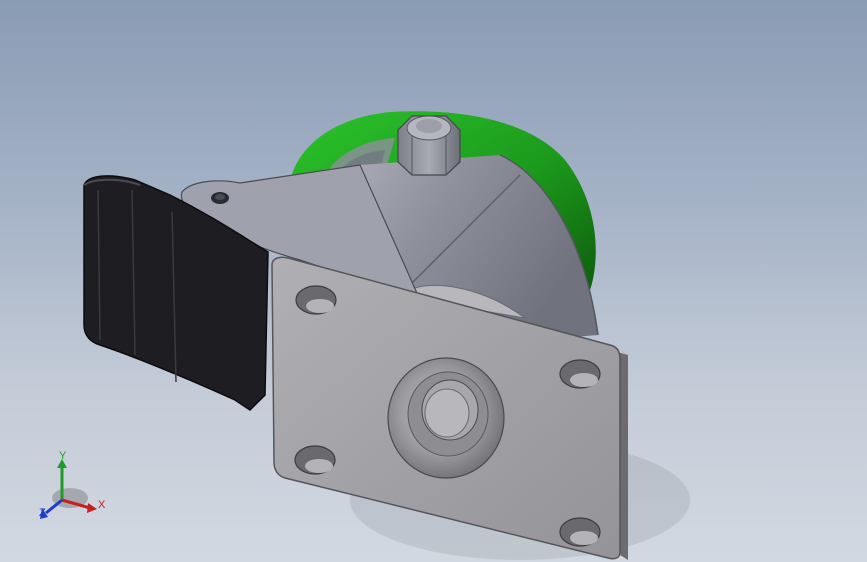 The height and width of the screenshot is (562, 867). What do you see at coordinates (42, 513) in the screenshot?
I see `z-axis-label: Z` at bounding box center [42, 513].